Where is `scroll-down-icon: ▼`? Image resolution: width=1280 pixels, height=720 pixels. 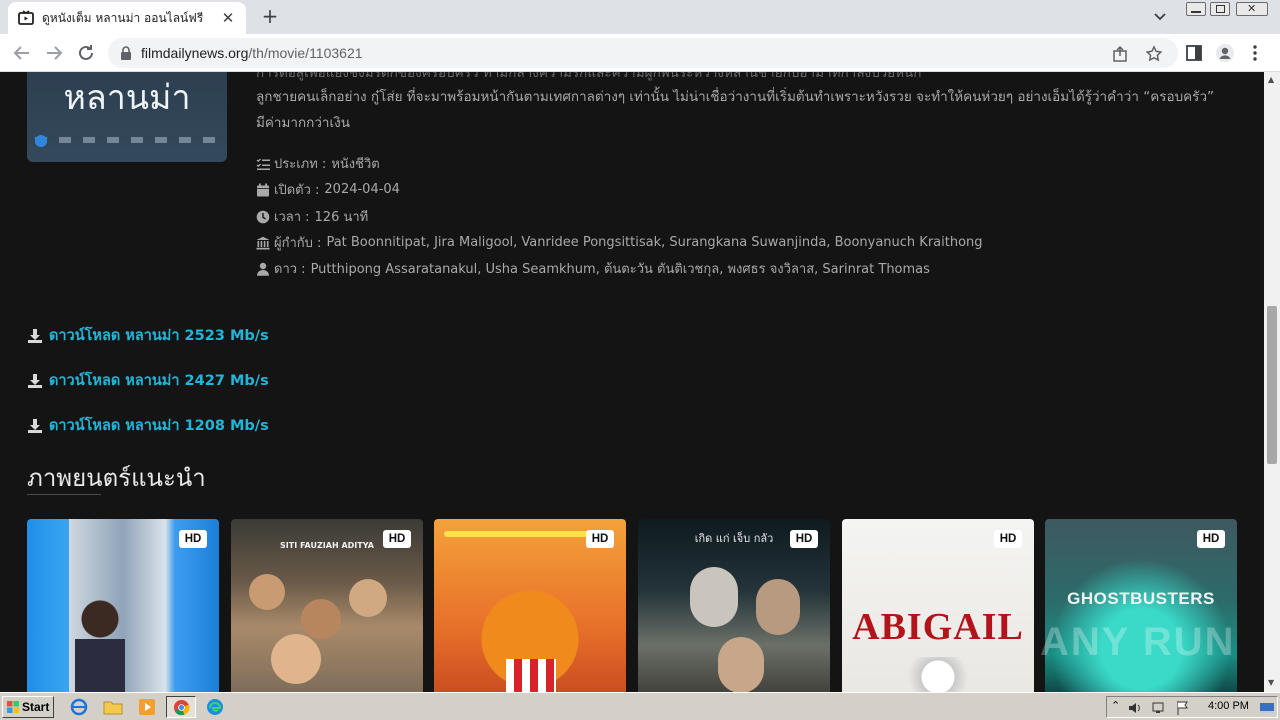 scroll-down-icon: ▼ is located at coordinates (1272, 683).